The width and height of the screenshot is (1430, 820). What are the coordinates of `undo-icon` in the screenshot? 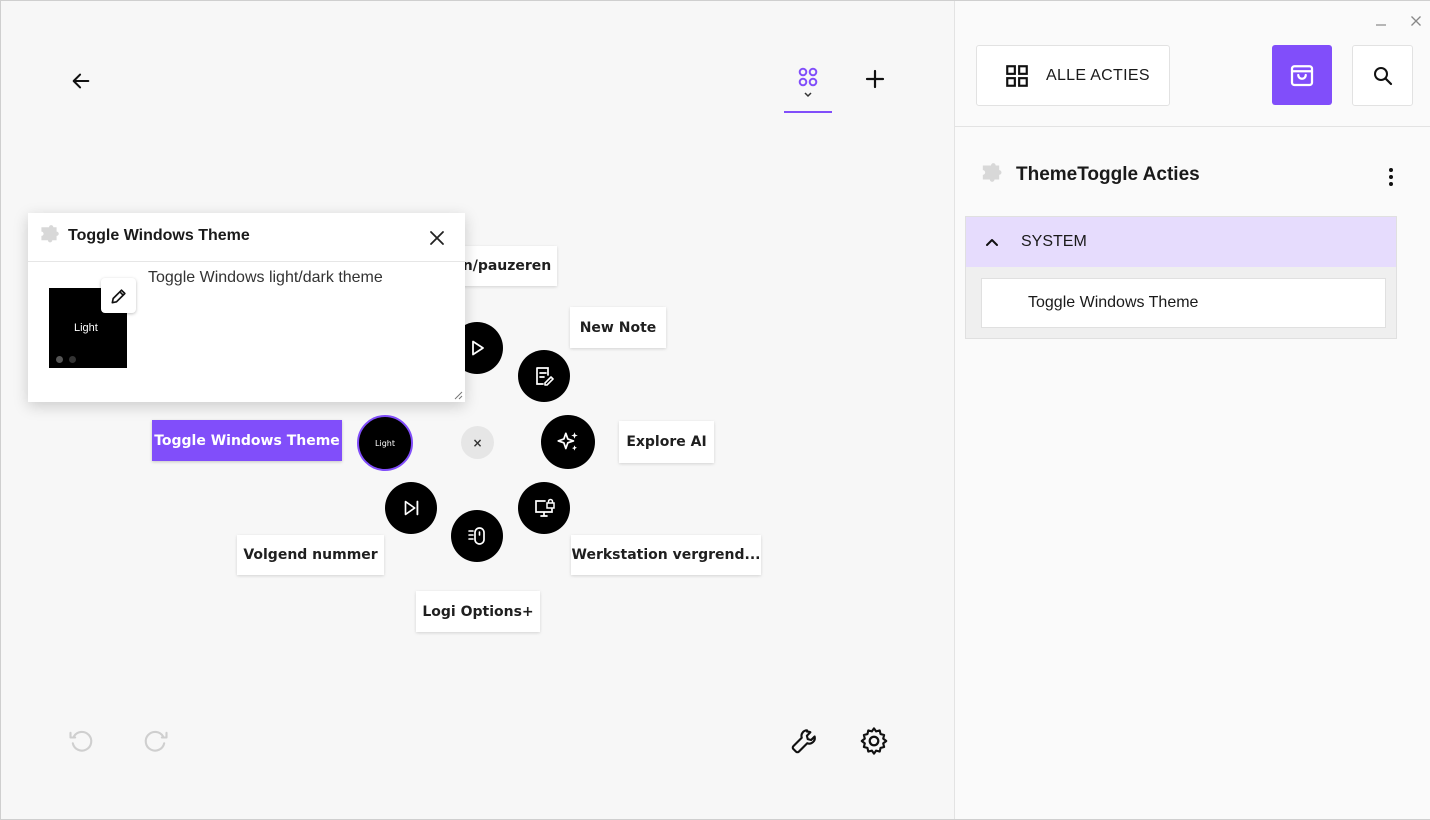 It's located at (81, 741).